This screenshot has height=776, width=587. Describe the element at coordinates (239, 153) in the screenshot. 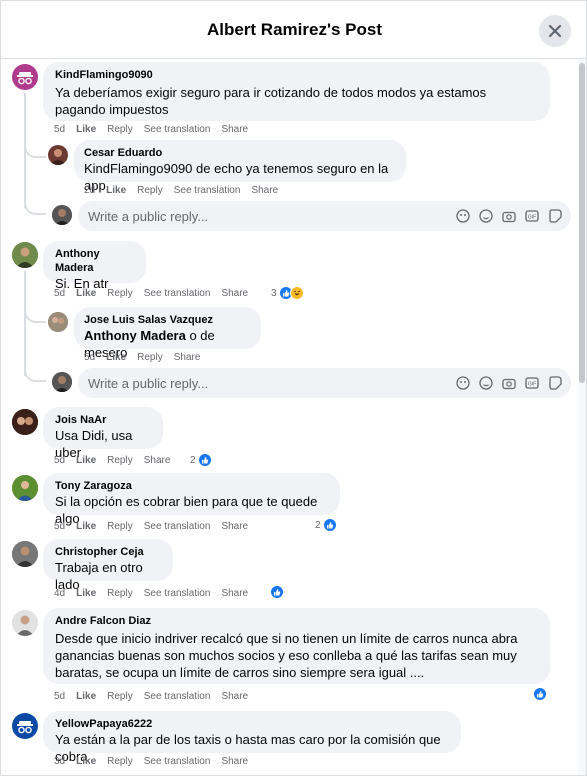

I see `comment-author: Cesar Eduardo` at that location.